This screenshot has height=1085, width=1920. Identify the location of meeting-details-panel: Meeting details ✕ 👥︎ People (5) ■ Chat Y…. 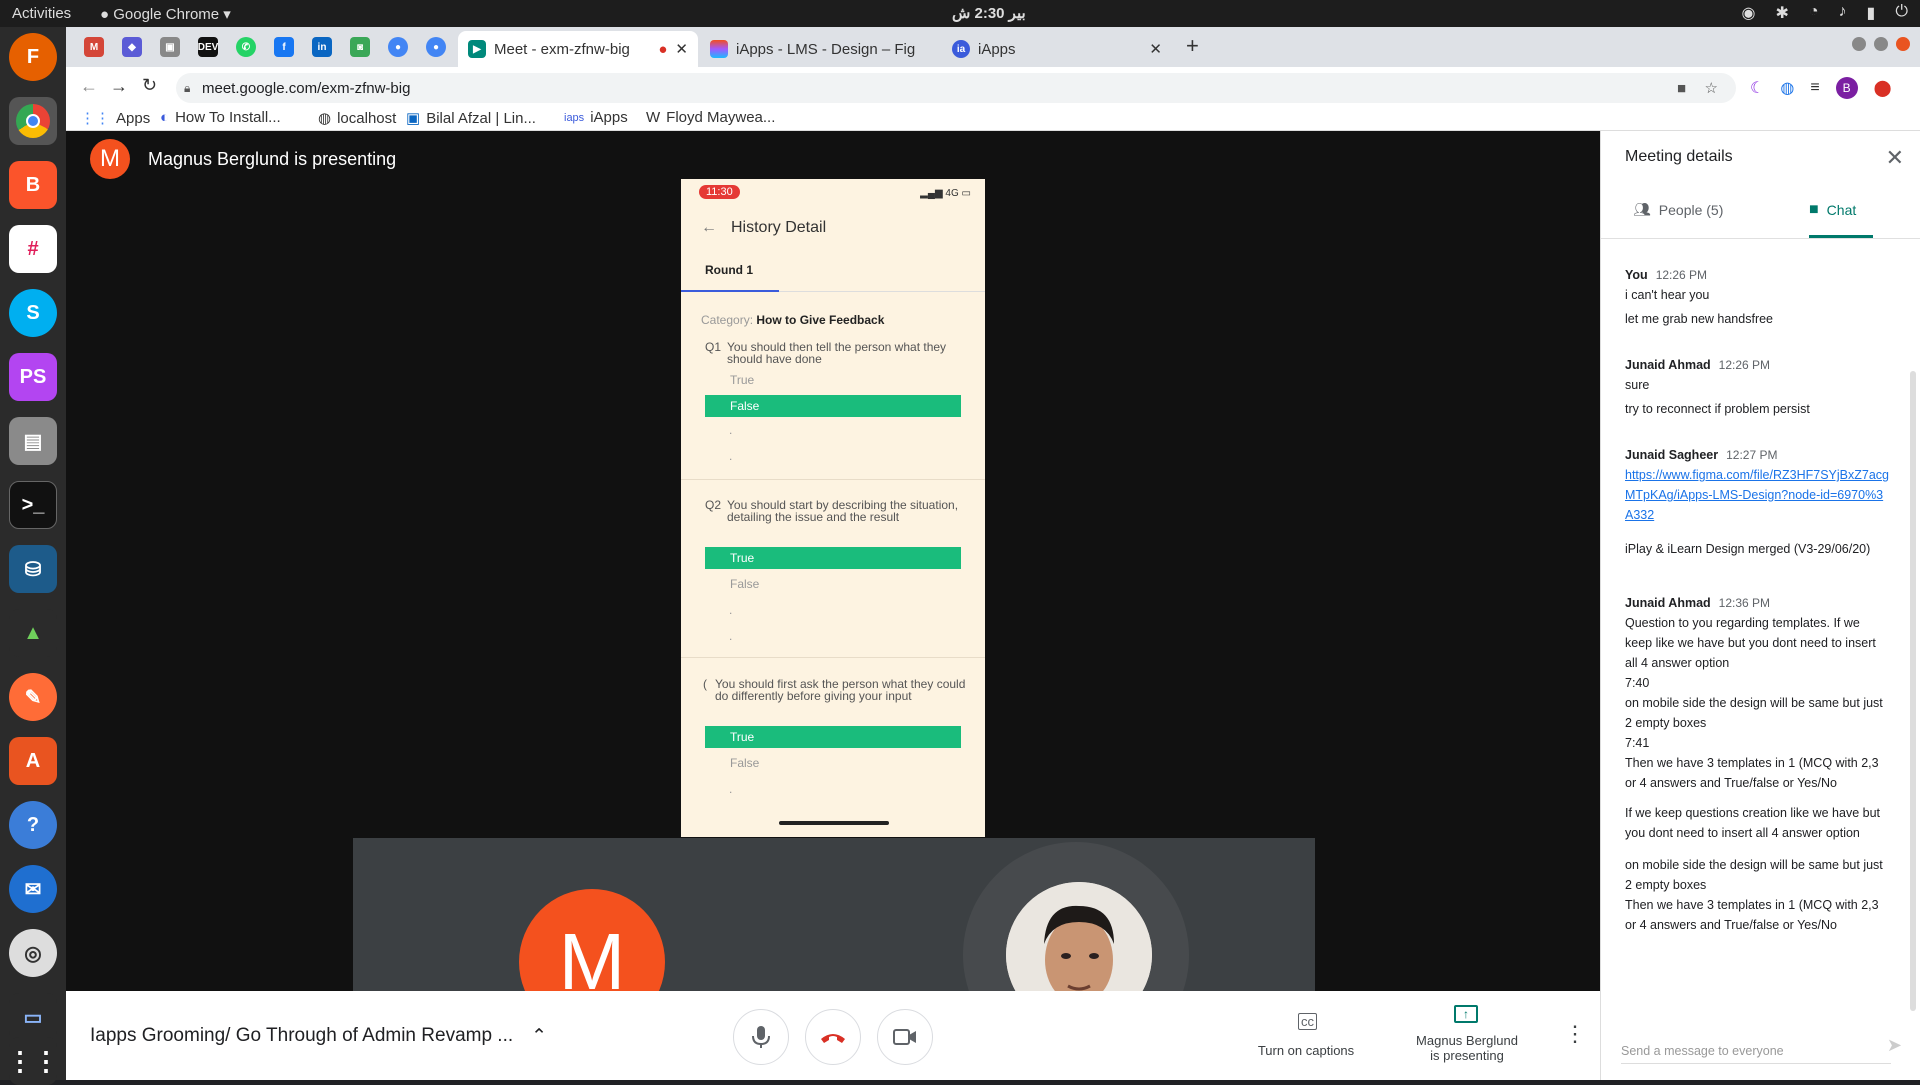
(1760, 605).